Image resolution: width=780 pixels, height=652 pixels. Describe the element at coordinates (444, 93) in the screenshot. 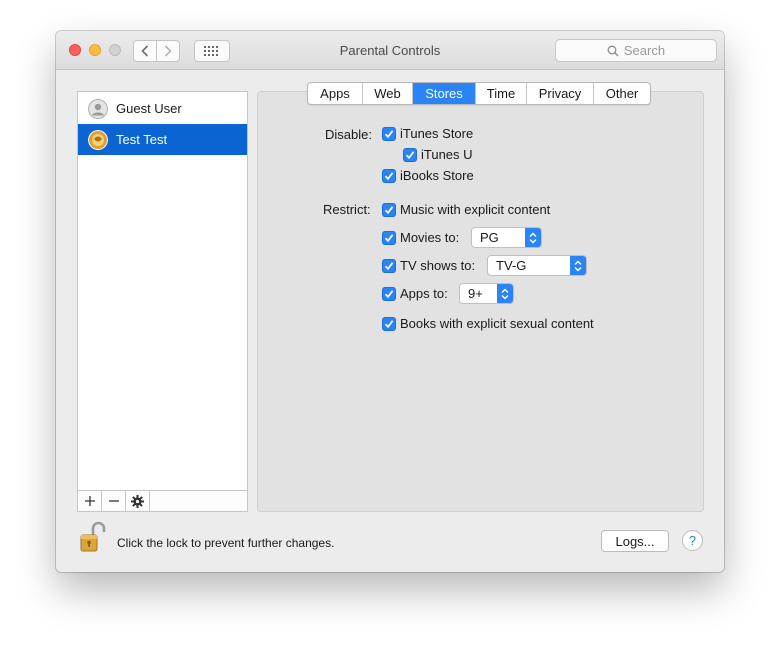

I see `tab-stores: Stores` at that location.